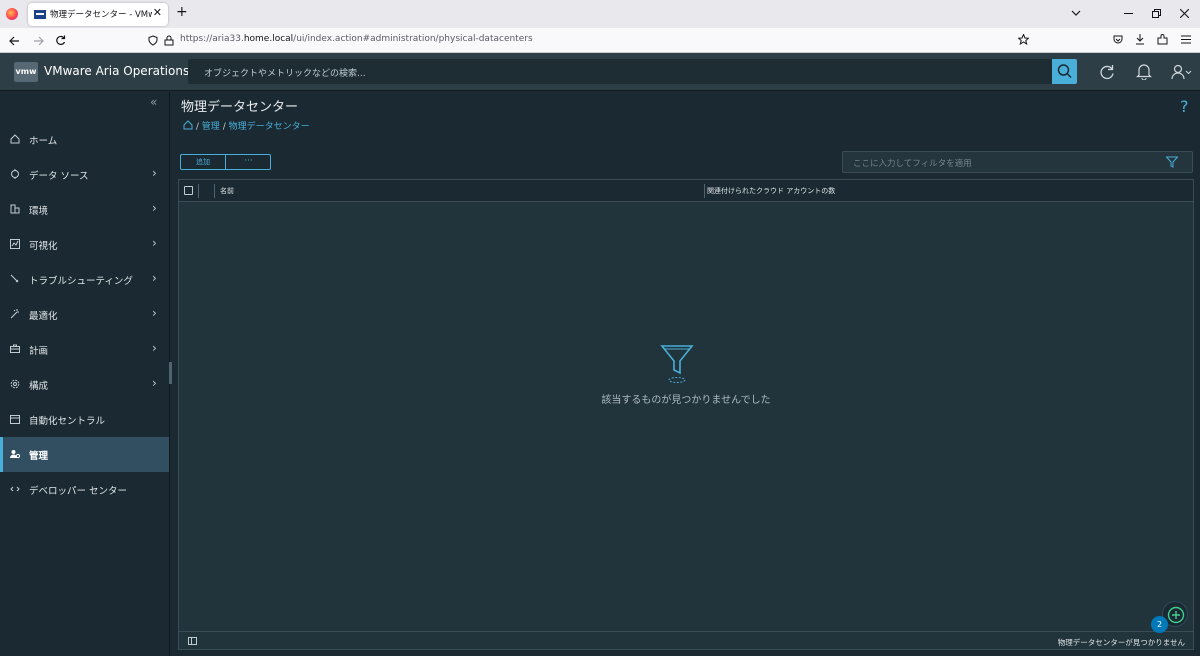 The width and height of the screenshot is (1200, 656). What do you see at coordinates (39, 211) in the screenshot?
I see `sidebar-item-label: 環境` at bounding box center [39, 211].